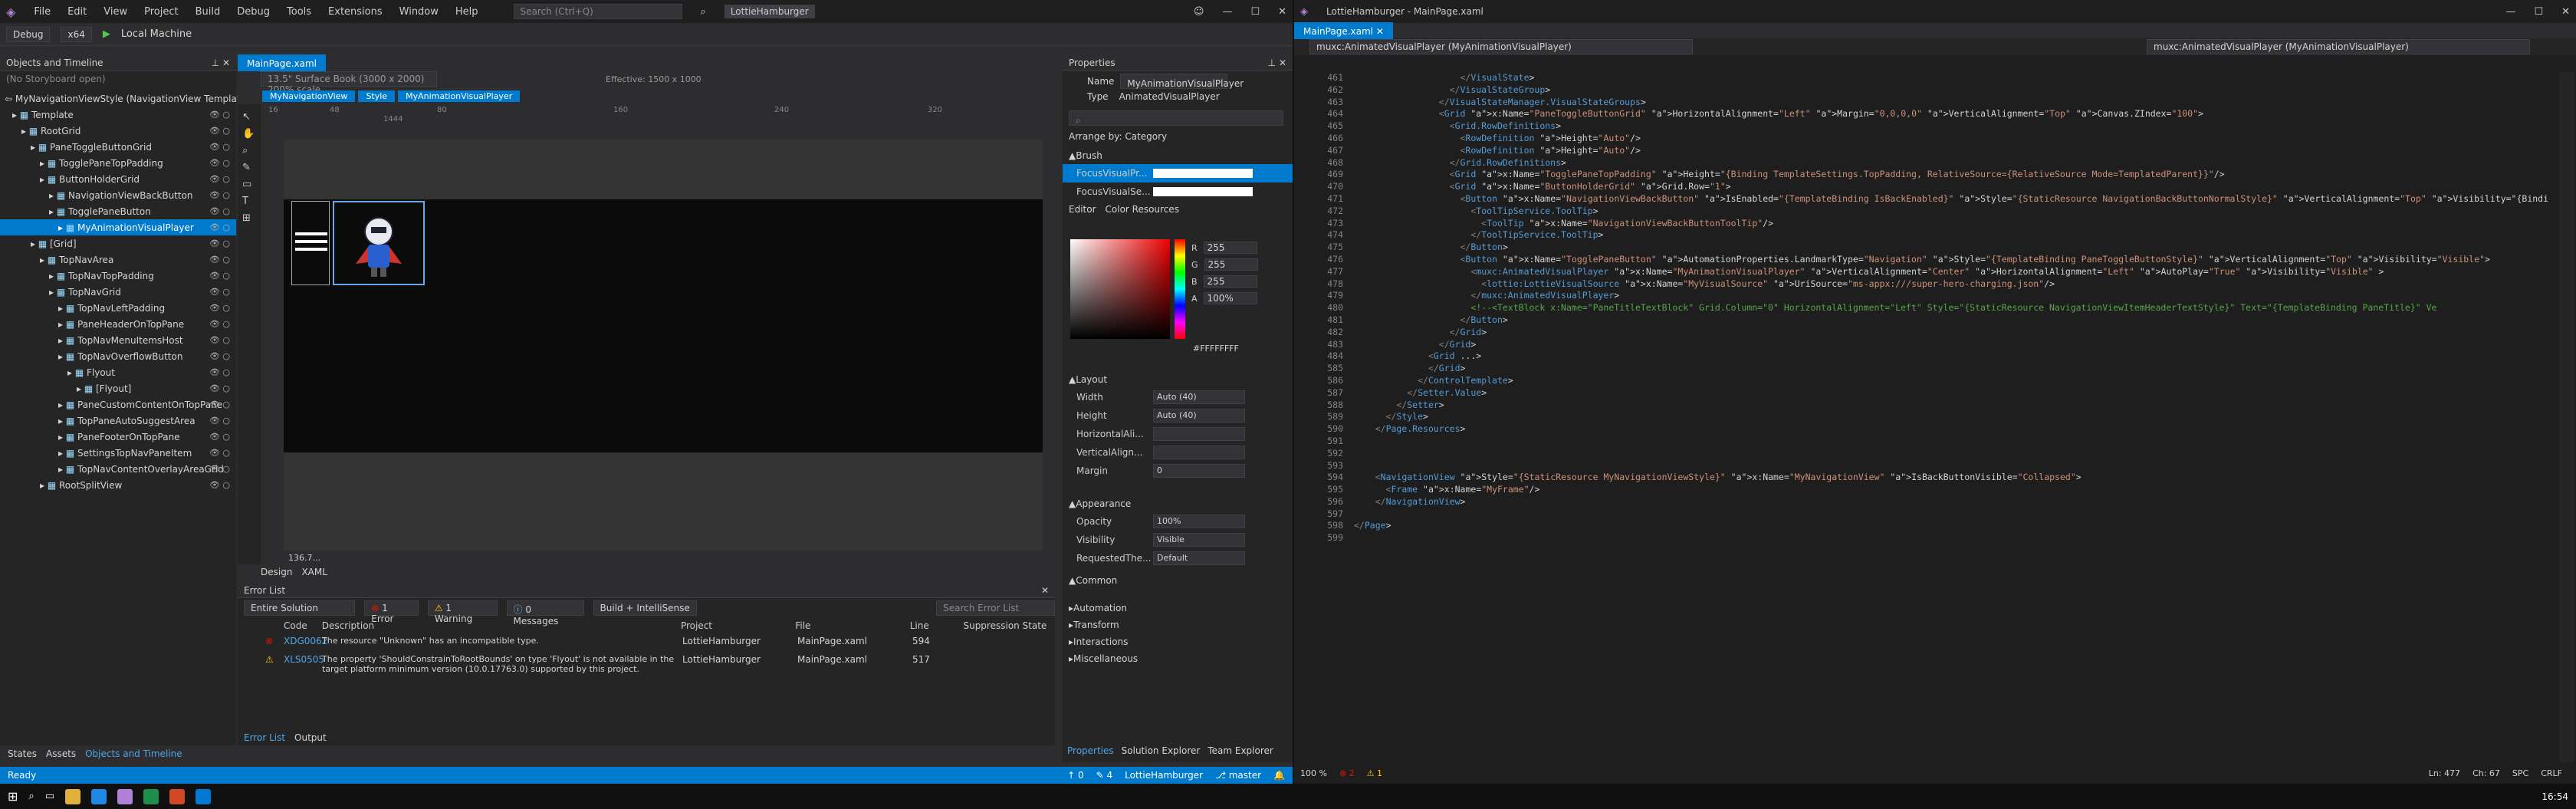 The height and width of the screenshot is (809, 2576). What do you see at coordinates (1930, 466) in the screenshot?
I see `code-line: 593` at bounding box center [1930, 466].